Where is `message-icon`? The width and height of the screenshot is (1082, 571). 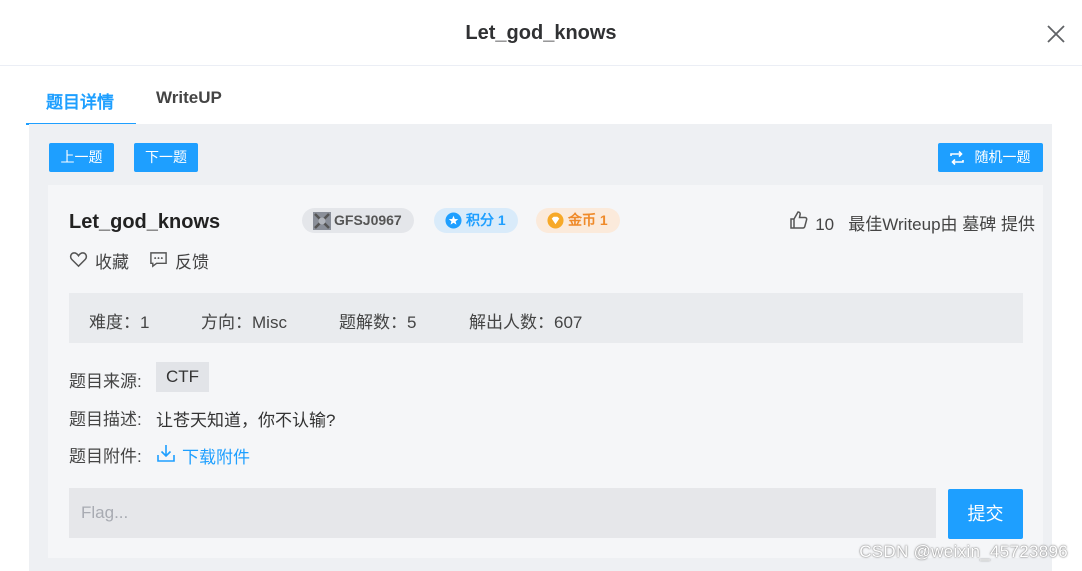
message-icon is located at coordinates (158, 260).